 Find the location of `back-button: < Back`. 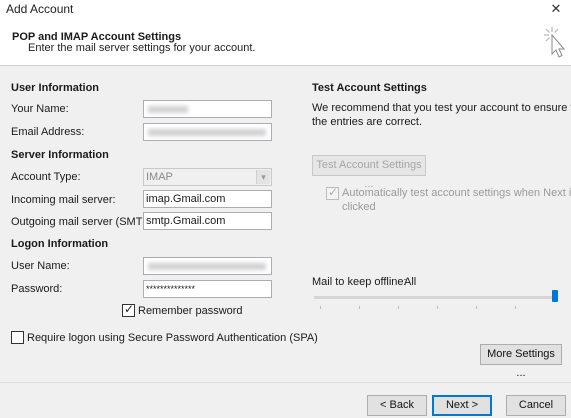

back-button: < Back is located at coordinates (397, 405).